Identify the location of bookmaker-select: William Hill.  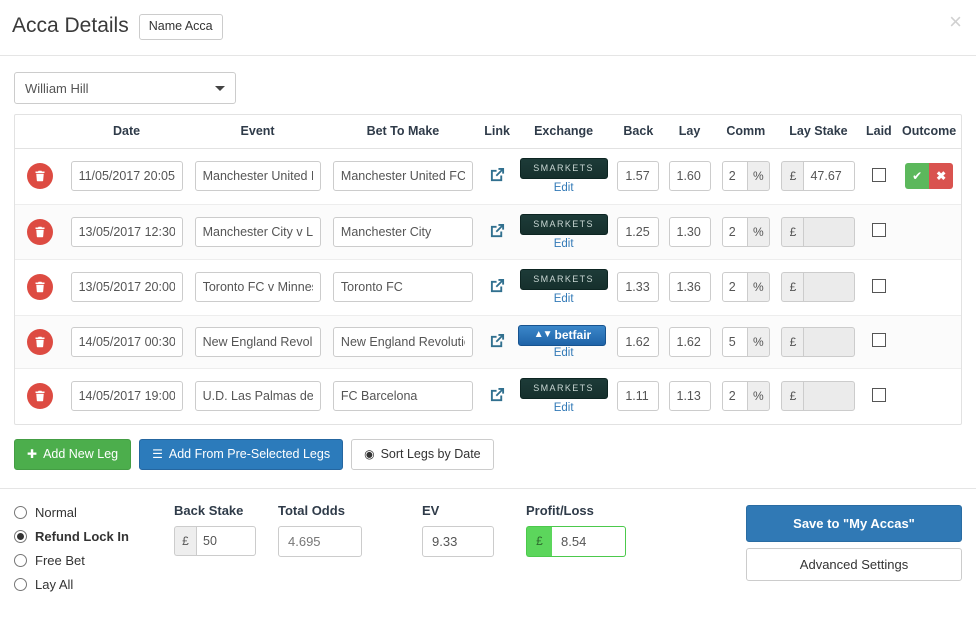
(125, 88).